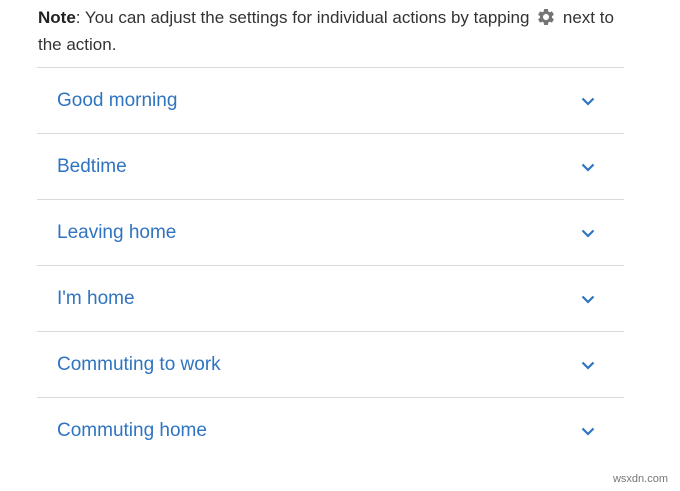 The width and height of the screenshot is (680, 491). I want to click on accordion-item-label: Commuting to work, so click(139, 364).